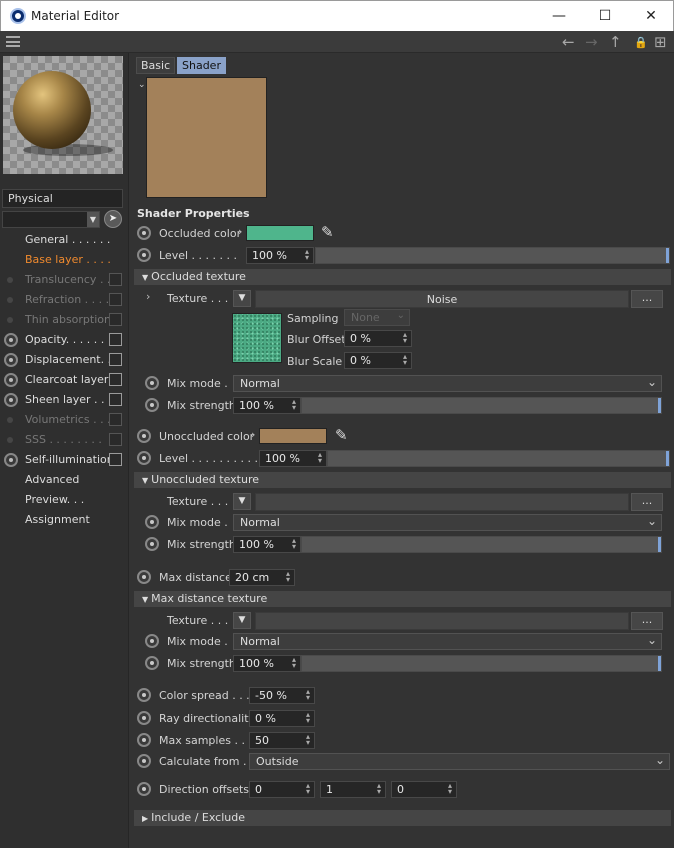 The width and height of the screenshot is (674, 848). Describe the element at coordinates (353, 789) in the screenshot. I see `direction-y-input: 1 ▴ ▾` at that location.